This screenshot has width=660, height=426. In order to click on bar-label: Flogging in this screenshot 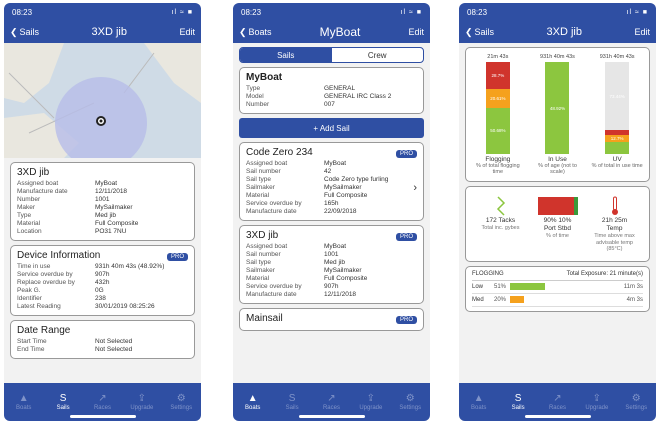, I will do `click(498, 159)`.